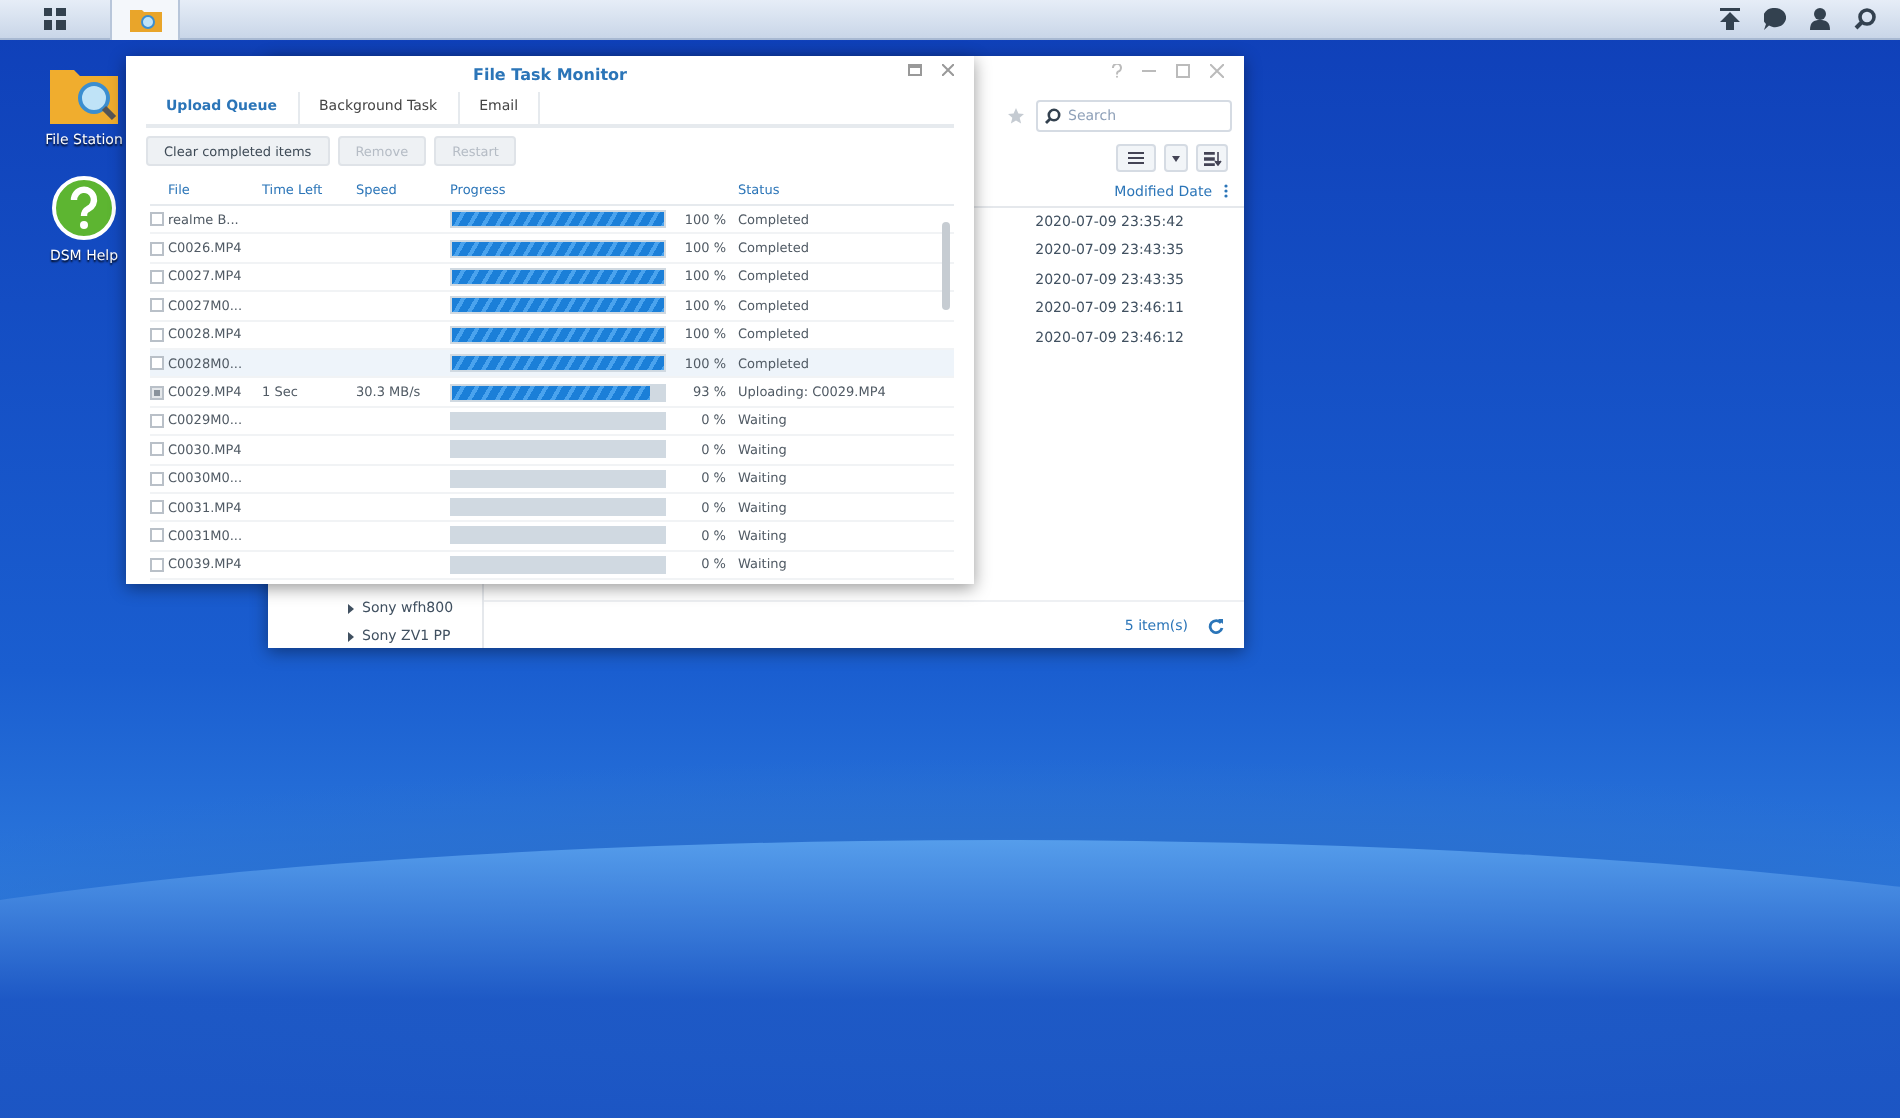 This screenshot has width=1900, height=1118. I want to click on grid-icon, so click(55, 19).